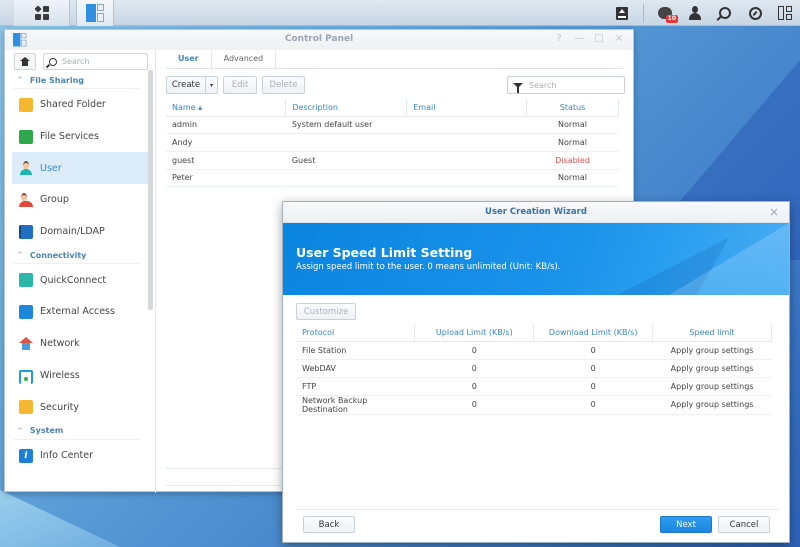 The image size is (800, 547). Describe the element at coordinates (80, 376) in the screenshot. I see `sidebar-item-wireless: Wireless` at that location.